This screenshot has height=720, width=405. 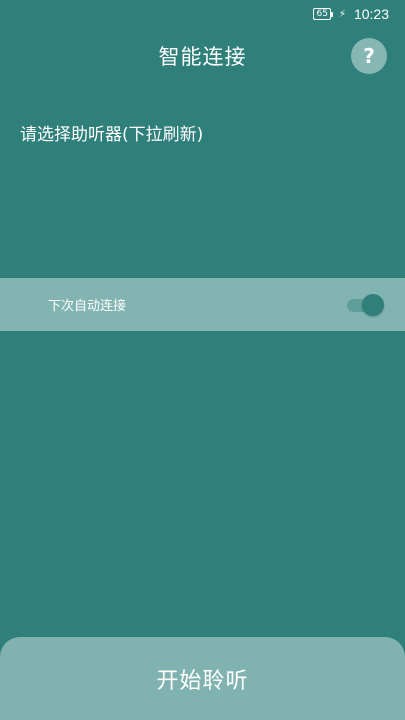 I want to click on header: 智能连接 ?, so click(x=202, y=56).